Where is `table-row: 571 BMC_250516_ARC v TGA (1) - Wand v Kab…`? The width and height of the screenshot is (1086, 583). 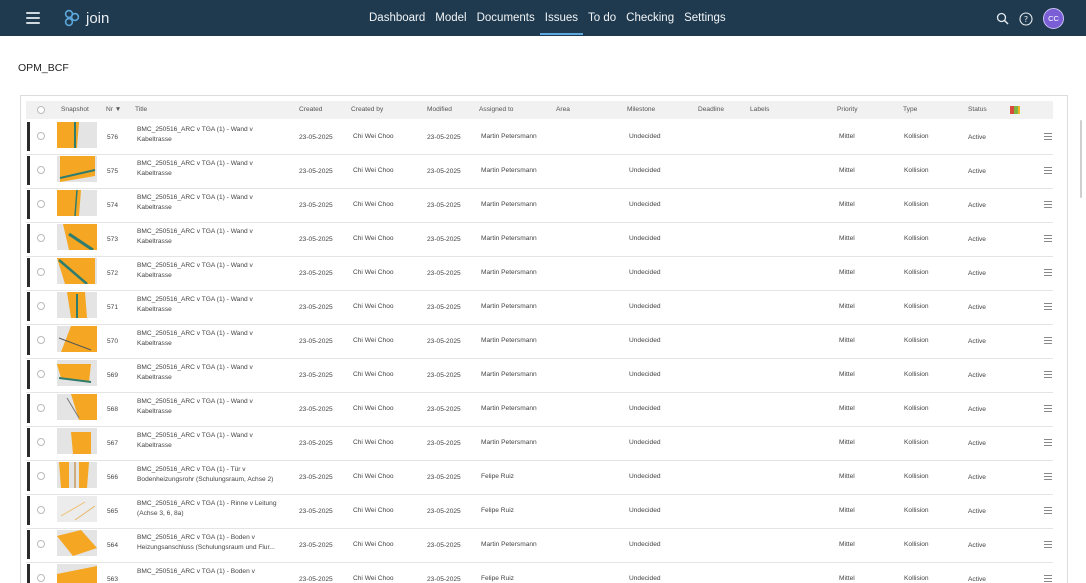 table-row: 571 BMC_250516_ARC v TGA (1) - Wand v Kab… is located at coordinates (539, 307).